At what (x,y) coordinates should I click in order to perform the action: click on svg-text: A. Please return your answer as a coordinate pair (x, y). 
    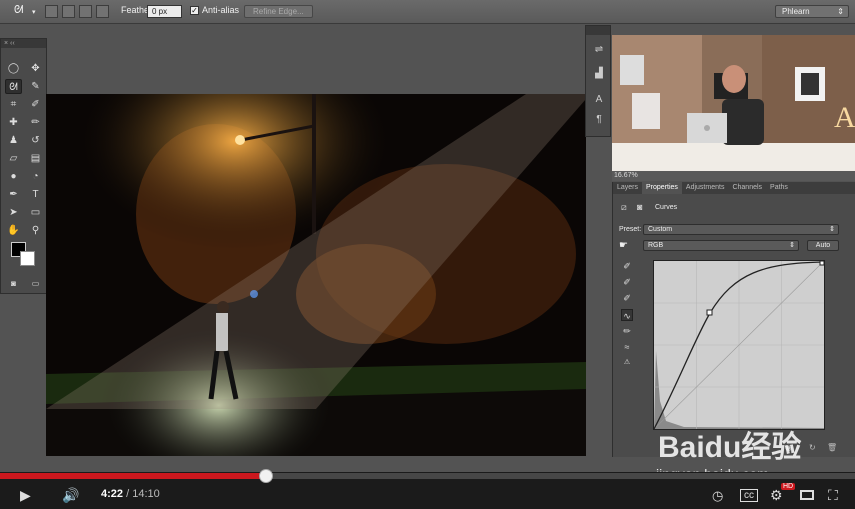
    Looking at the image, I should click on (844, 117).